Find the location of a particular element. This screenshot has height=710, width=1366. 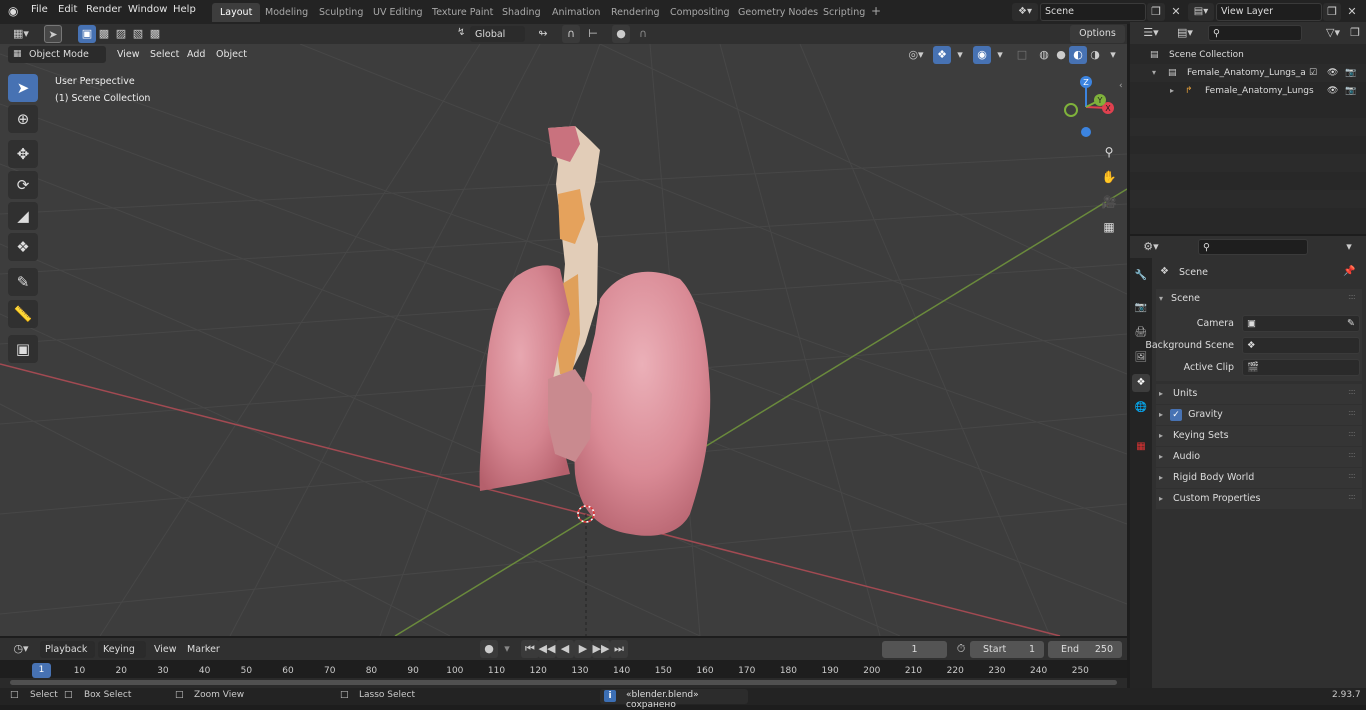

expand-arrow-icon: ▸ is located at coordinates (1172, 91).